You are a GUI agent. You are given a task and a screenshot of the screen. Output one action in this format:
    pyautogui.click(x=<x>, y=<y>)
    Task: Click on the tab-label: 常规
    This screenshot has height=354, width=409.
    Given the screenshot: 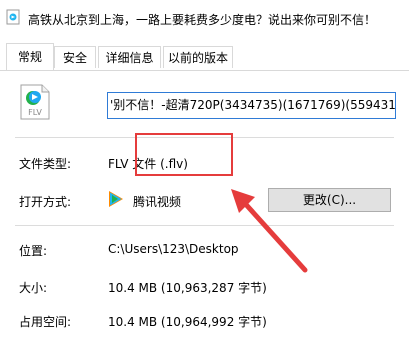 What is the action you would take?
    pyautogui.click(x=29, y=57)
    